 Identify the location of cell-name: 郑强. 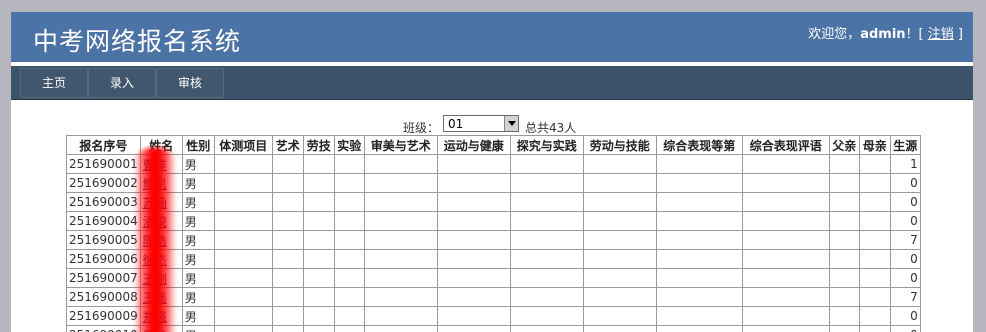
(161, 316).